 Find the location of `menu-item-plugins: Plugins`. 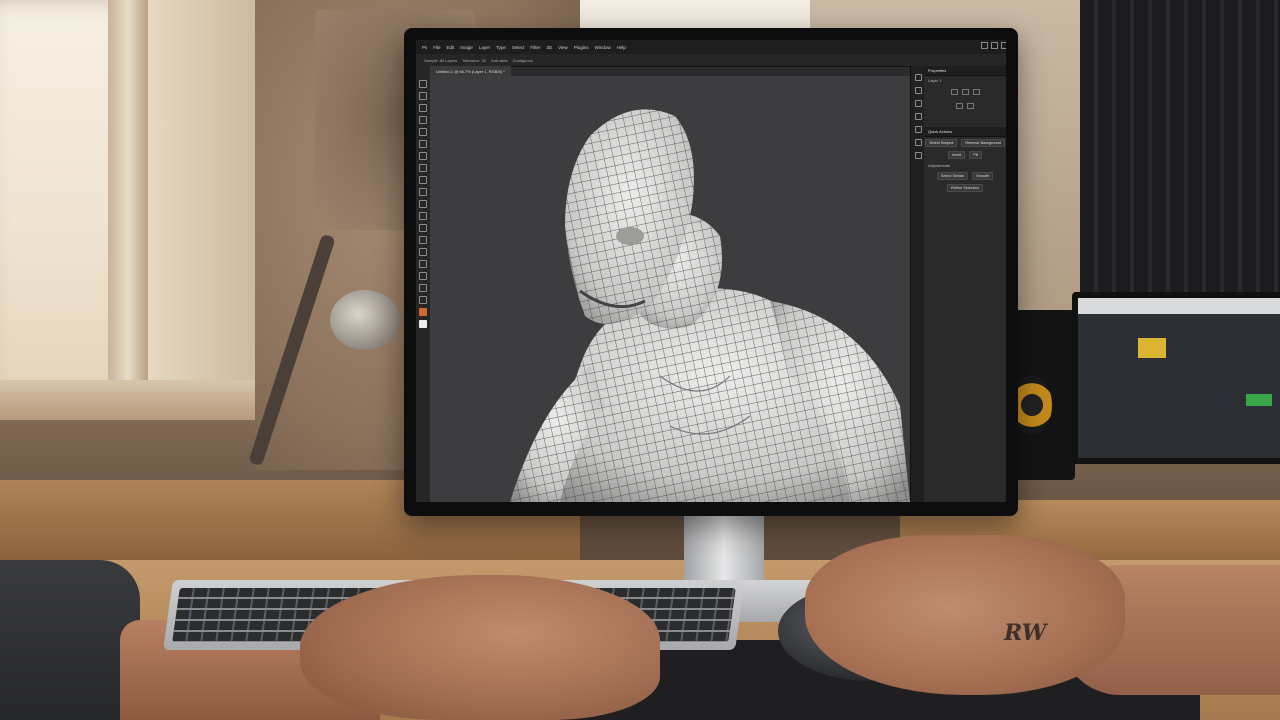

menu-item-plugins: Plugins is located at coordinates (581, 47).